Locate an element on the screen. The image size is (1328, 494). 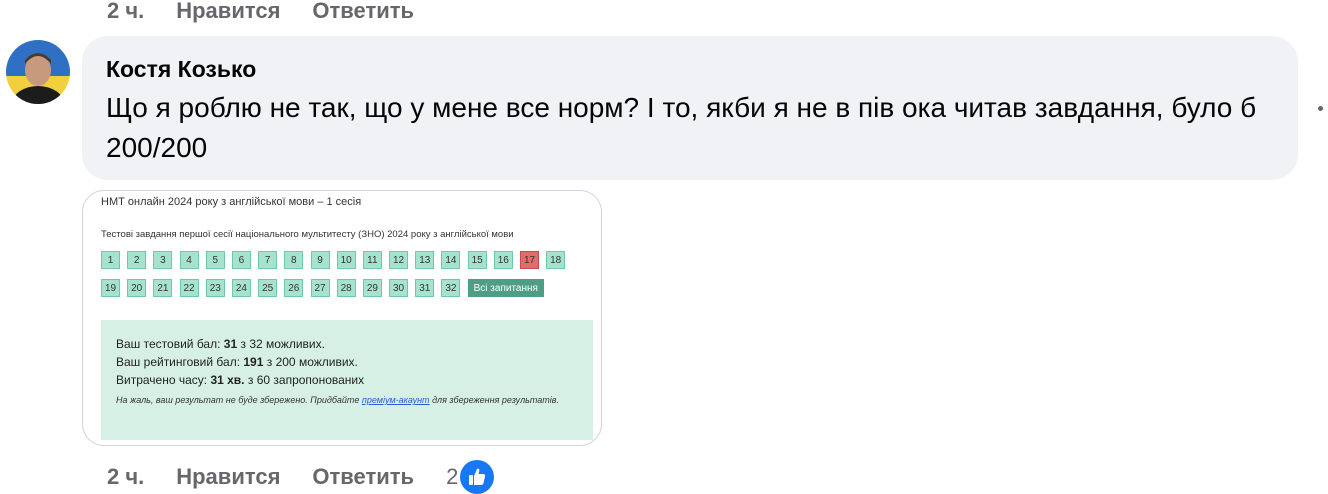
question-cell: 28 is located at coordinates (346, 288).